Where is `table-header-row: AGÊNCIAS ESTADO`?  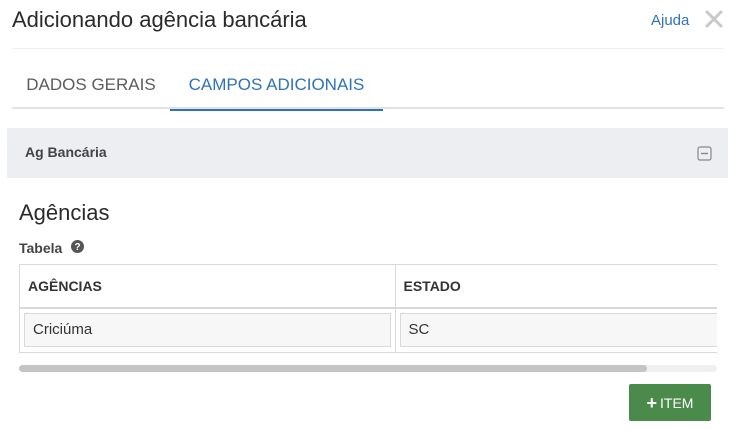 table-header-row: AGÊNCIAS ESTADO is located at coordinates (368, 287).